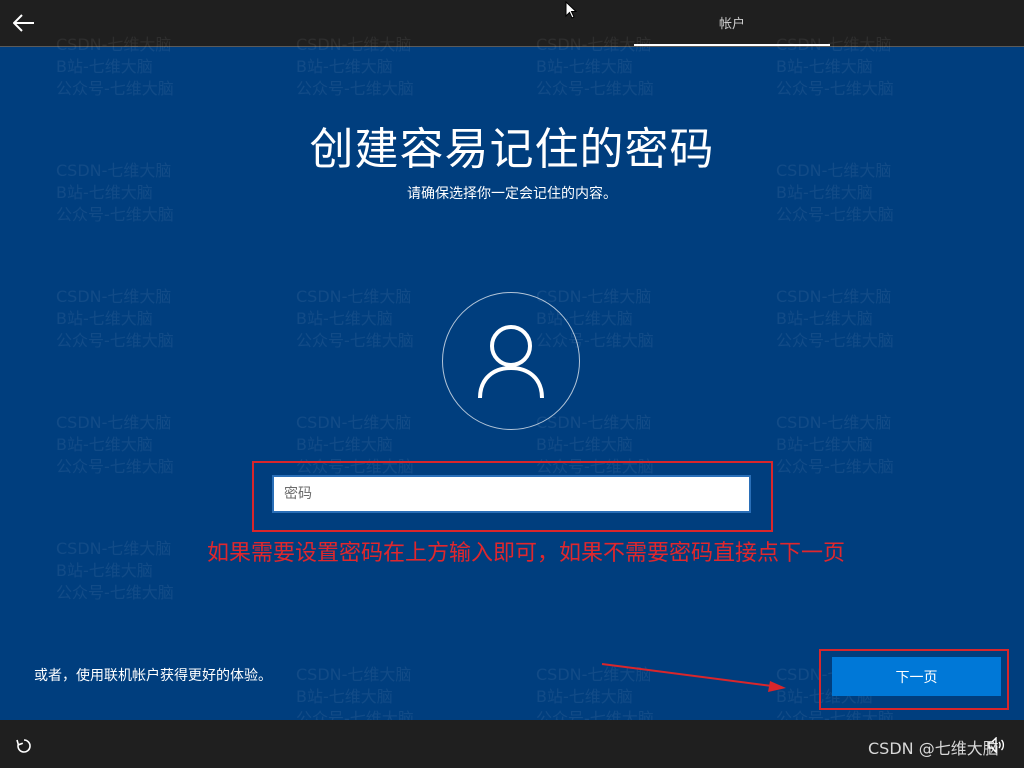  I want to click on back-button, so click(24, 23).